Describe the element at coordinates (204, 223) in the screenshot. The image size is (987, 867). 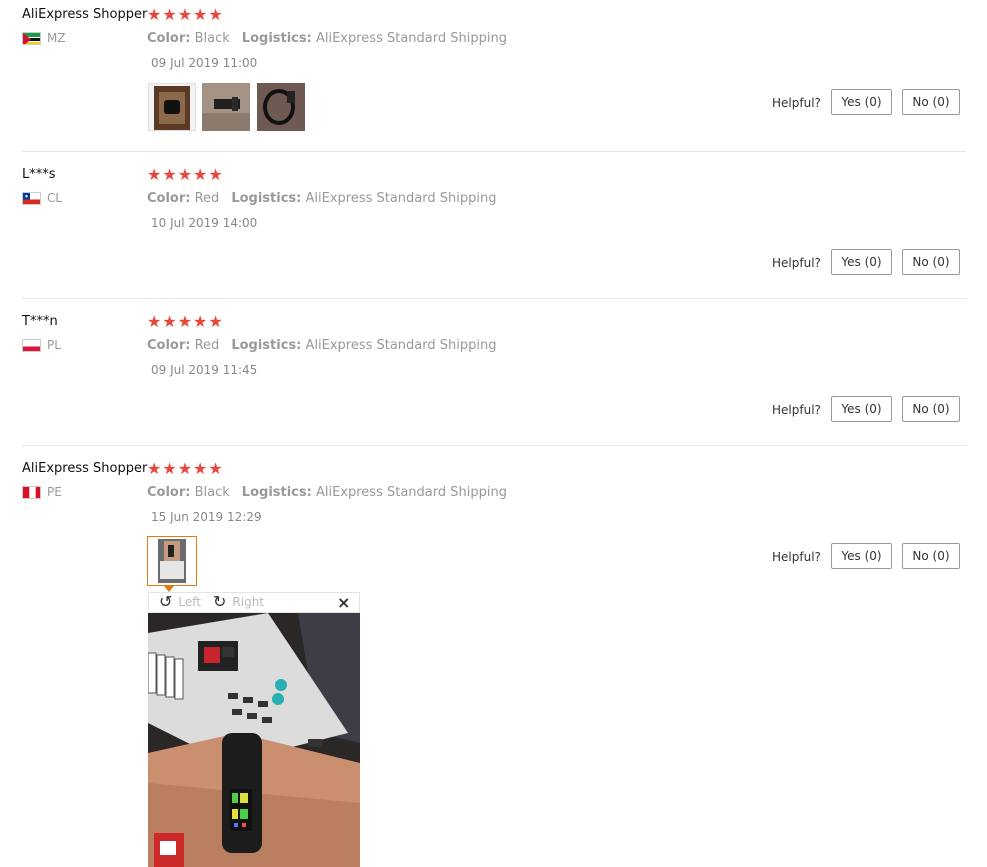
I see `review-date: 10 Jul 2019 14:00` at that location.